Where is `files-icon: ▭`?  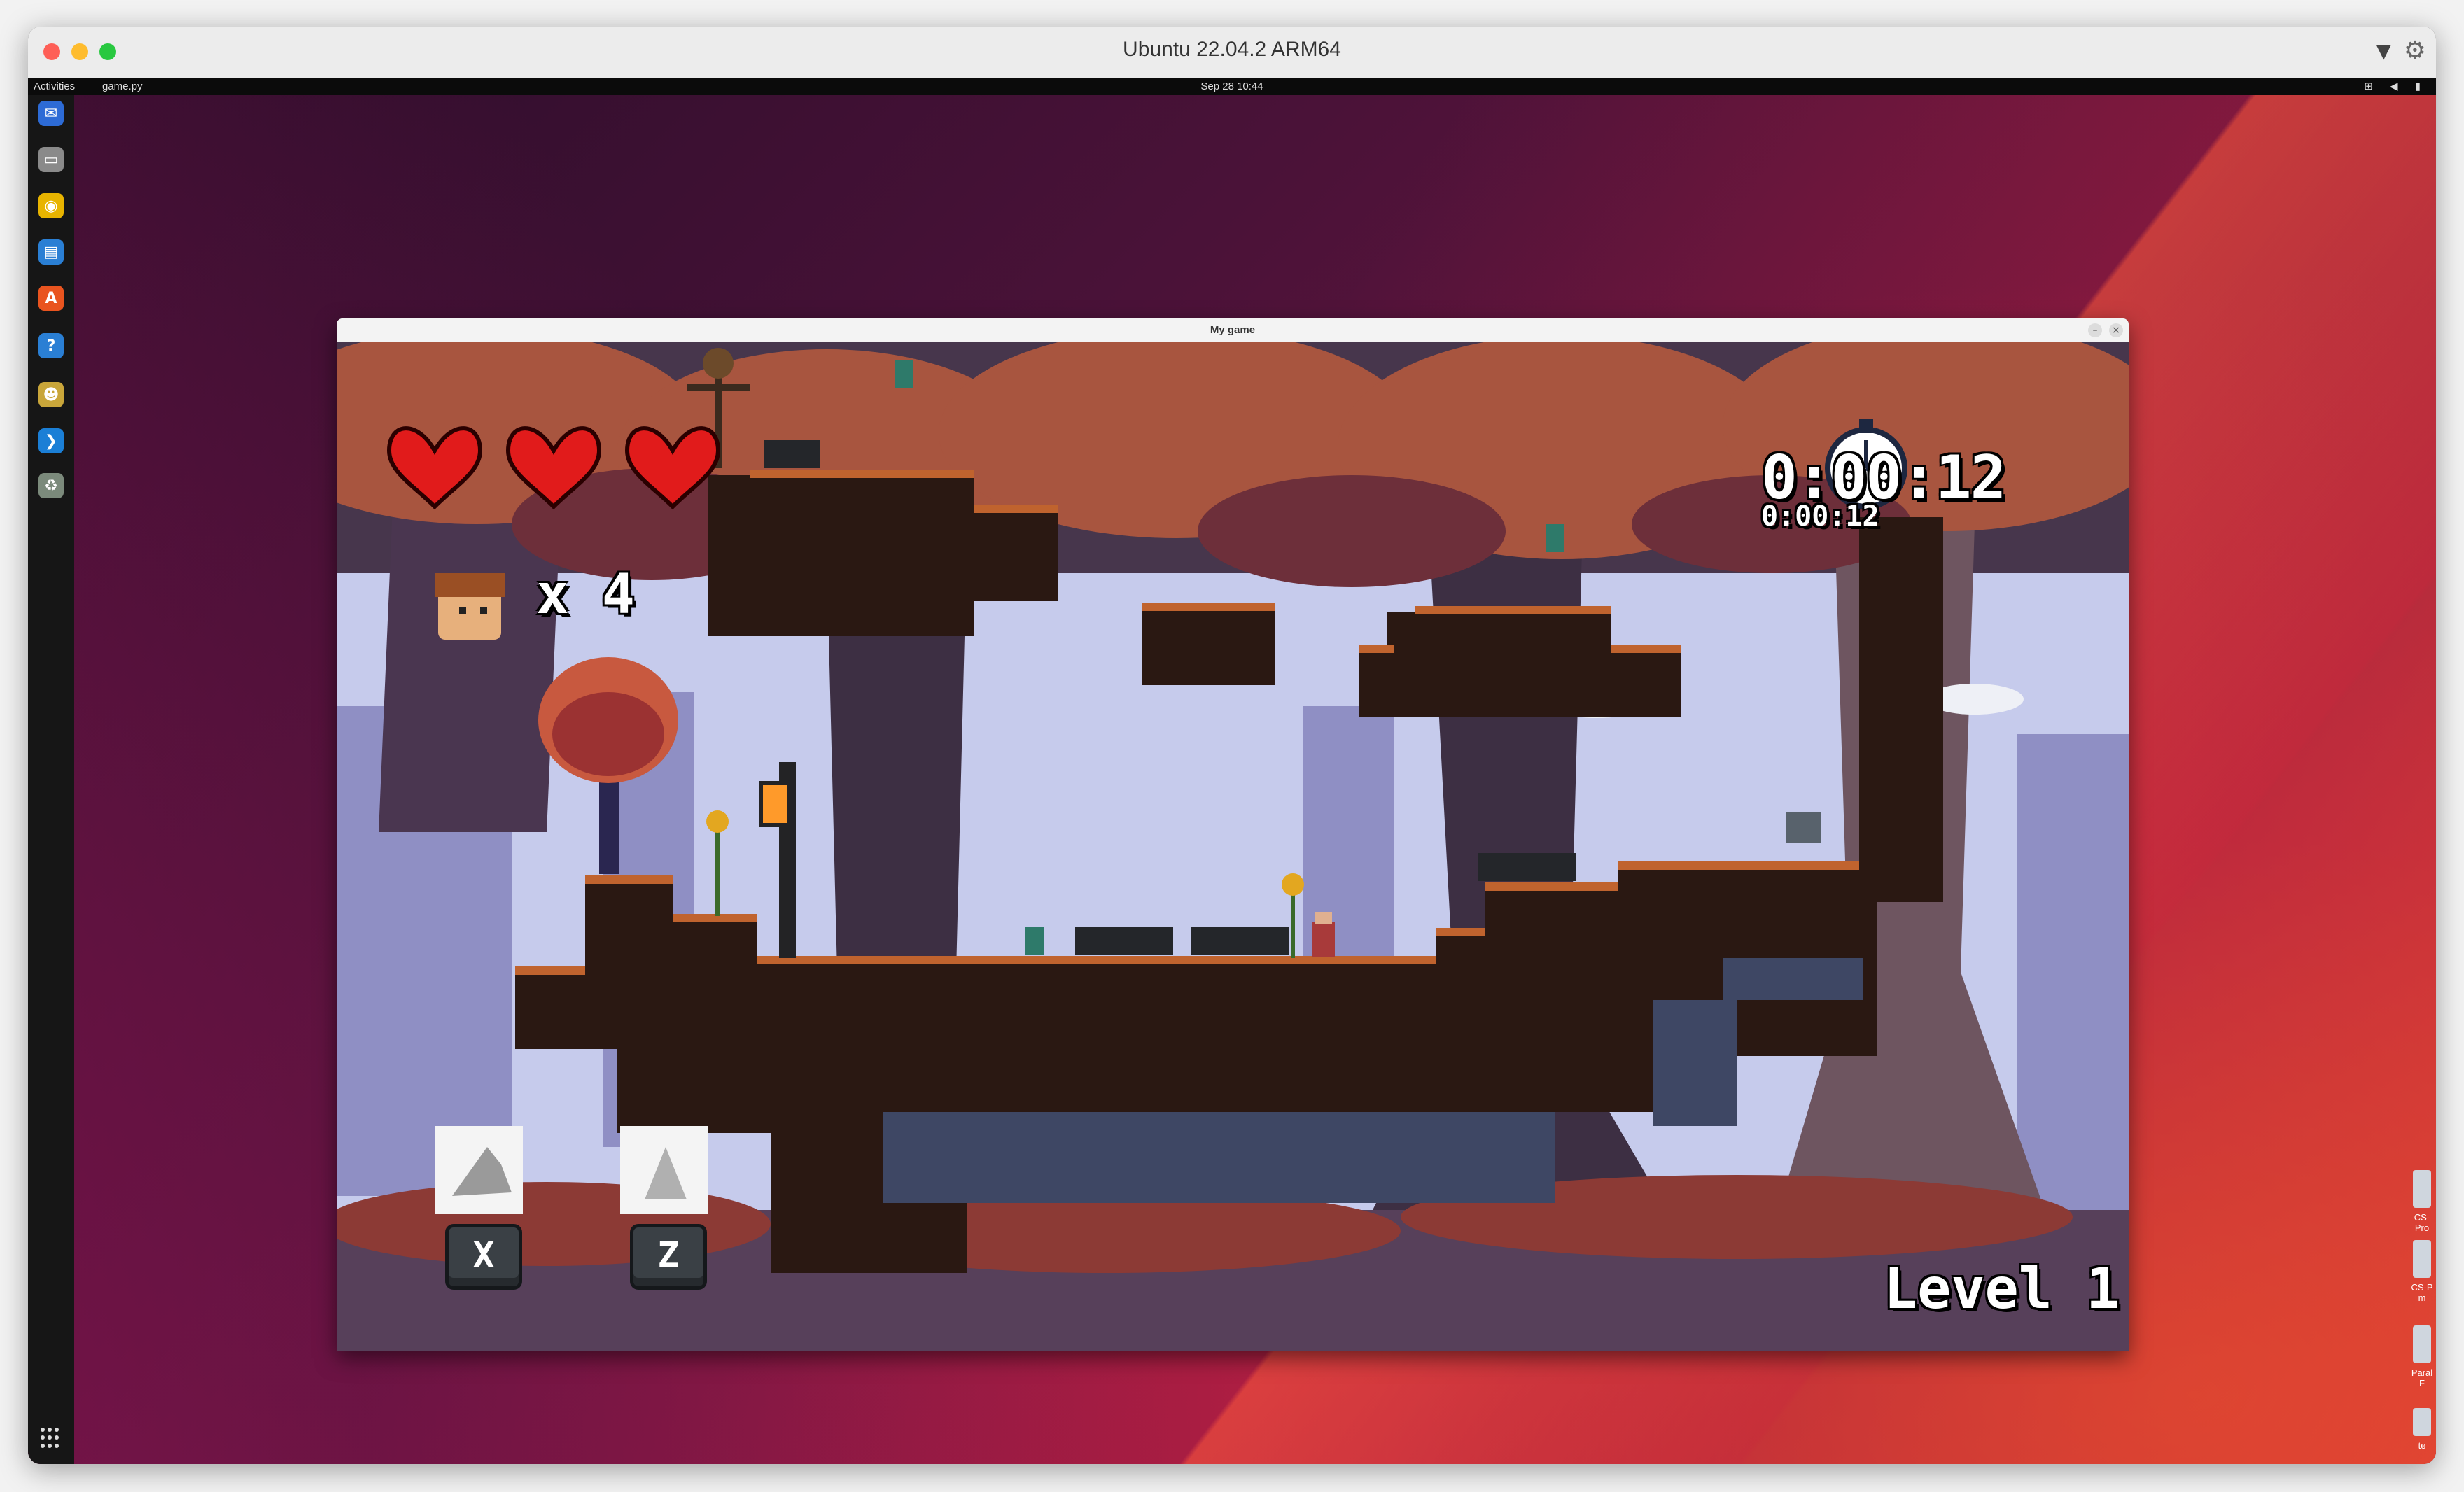
files-icon: ▭ is located at coordinates (51, 159).